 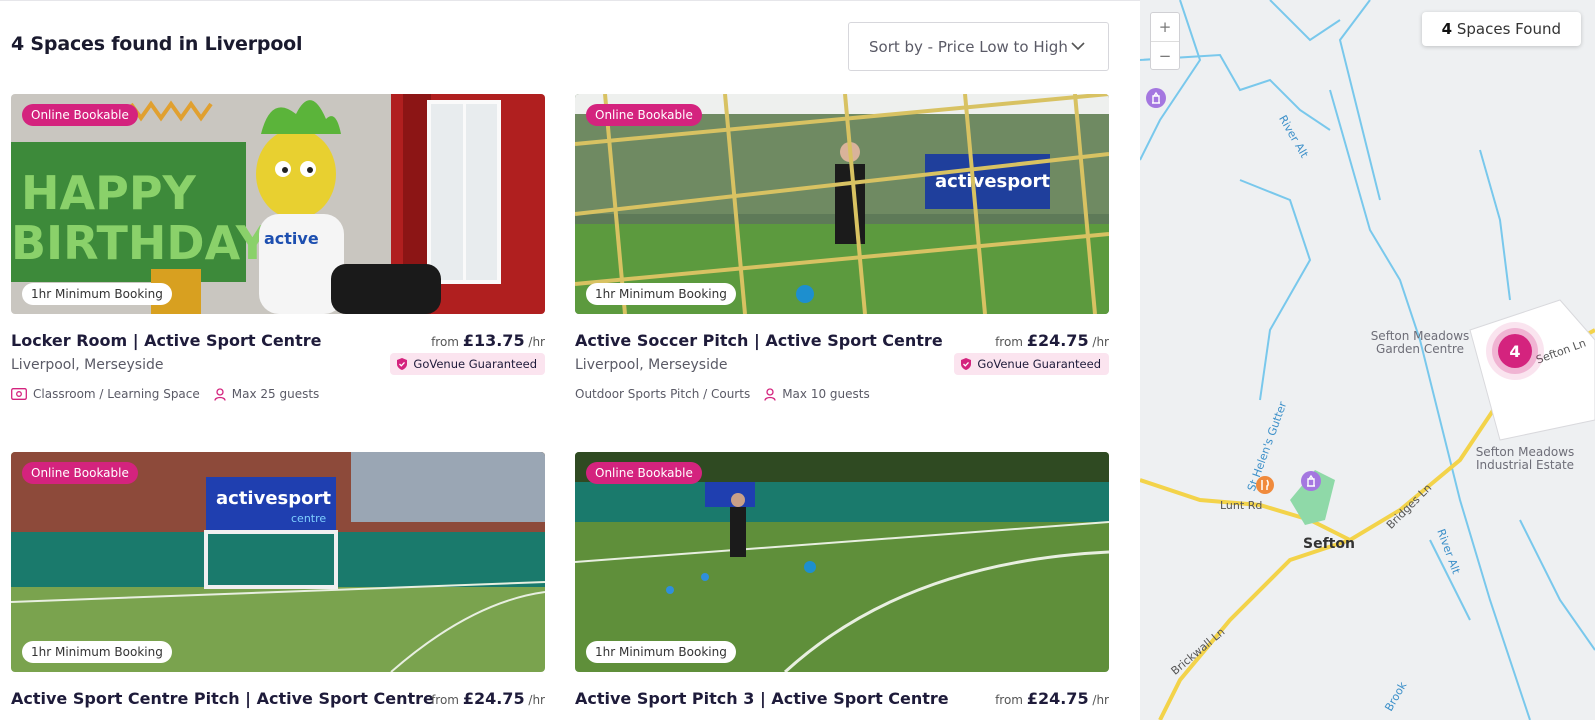 What do you see at coordinates (157, 44) in the screenshot?
I see `results-title: 4 Spaces found in Liverpool` at bounding box center [157, 44].